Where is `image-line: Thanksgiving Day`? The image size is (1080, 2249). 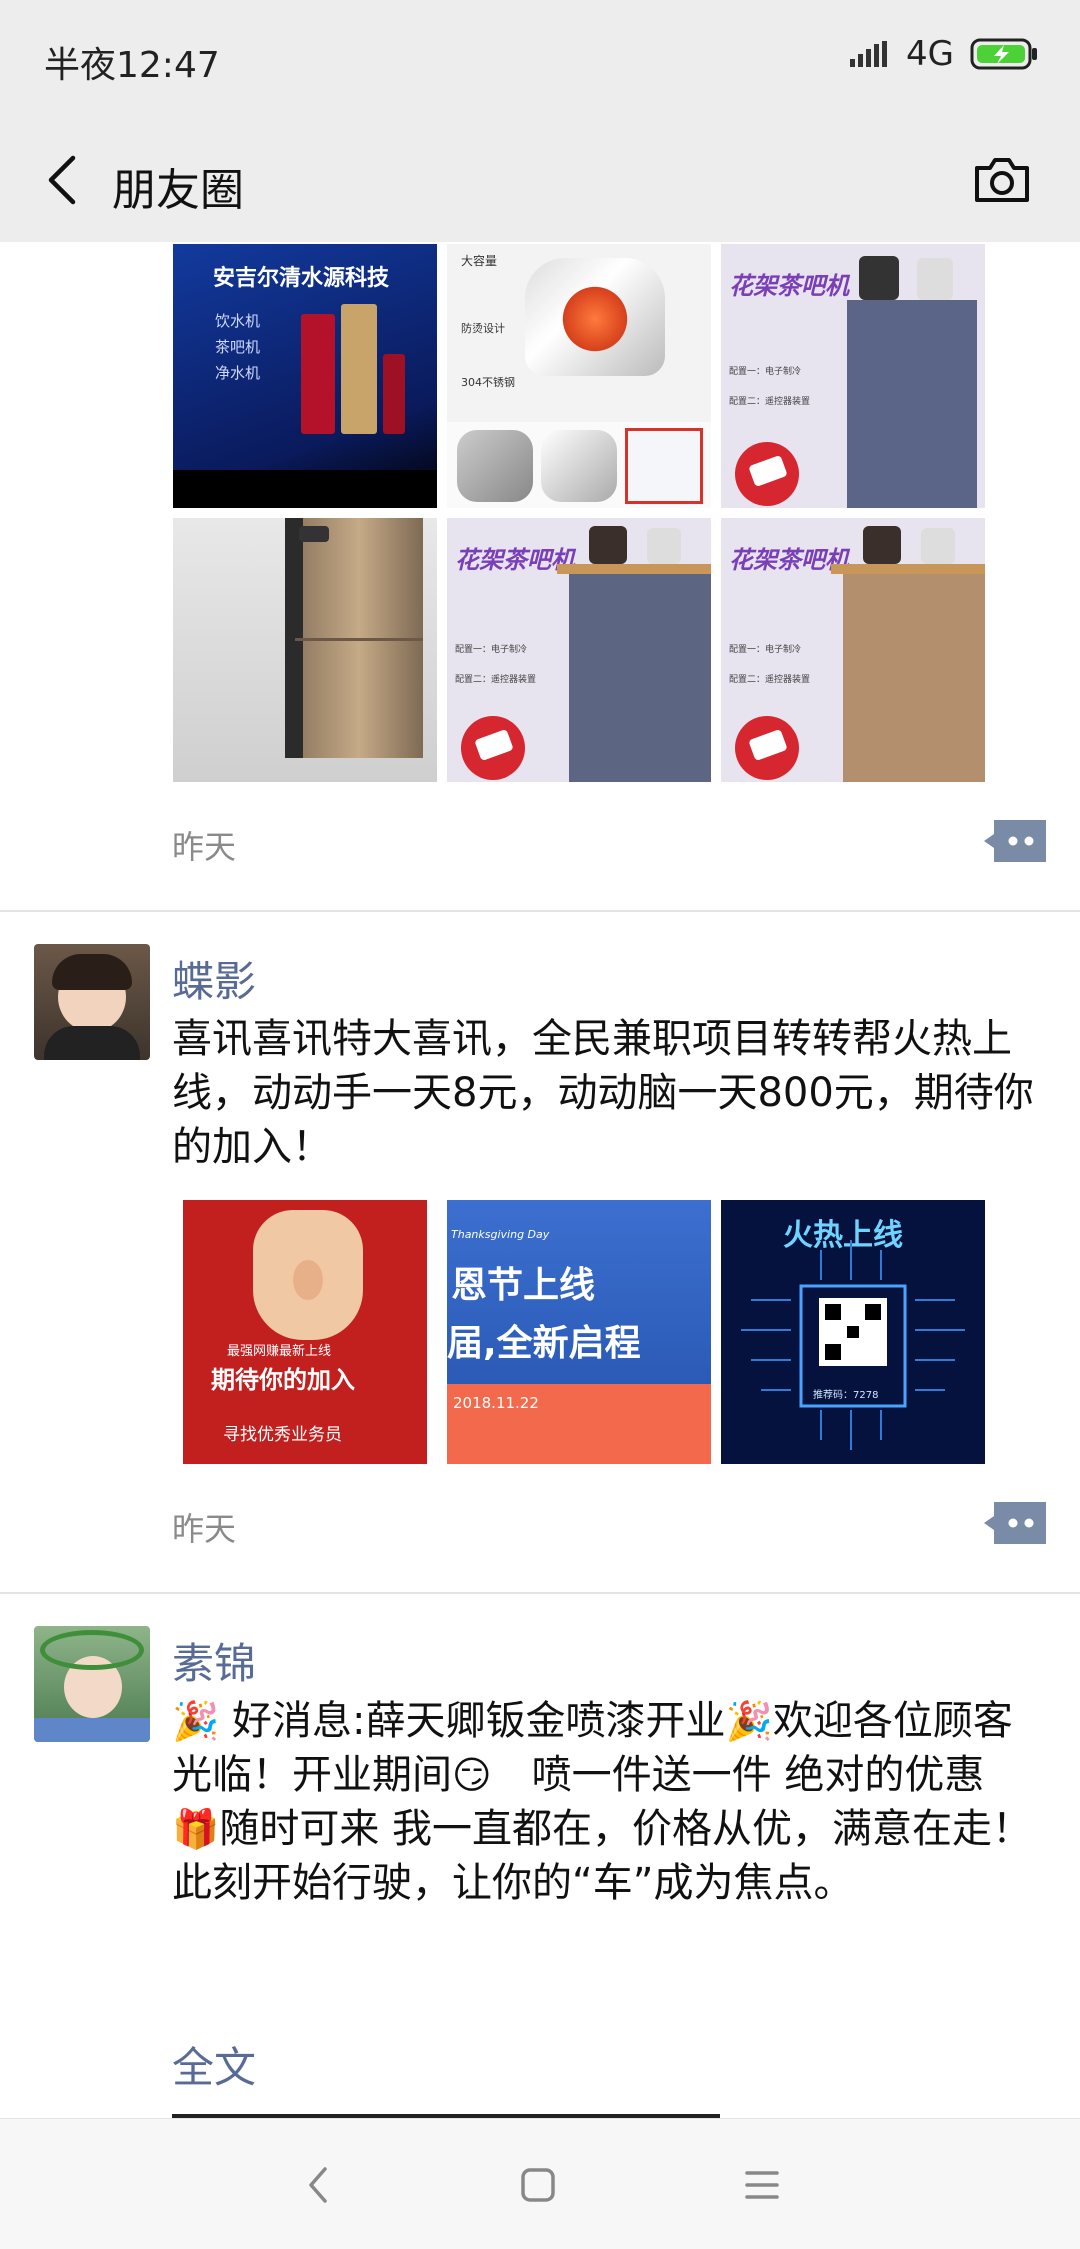
image-line: Thanksgiving Day is located at coordinates (500, 1234).